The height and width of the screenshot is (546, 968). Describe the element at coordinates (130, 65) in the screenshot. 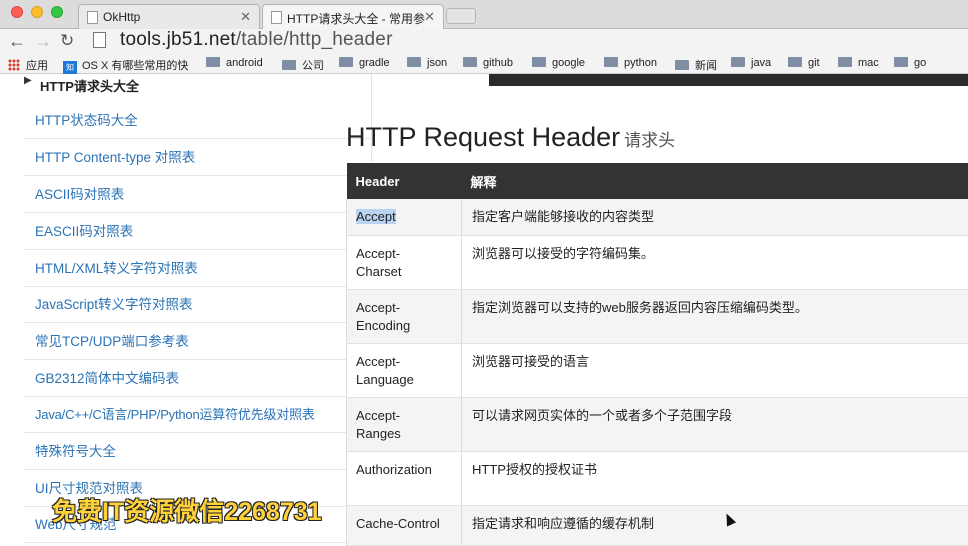

I see `bookmark-zhihu: 知 OS X 有哪些常用的快` at that location.